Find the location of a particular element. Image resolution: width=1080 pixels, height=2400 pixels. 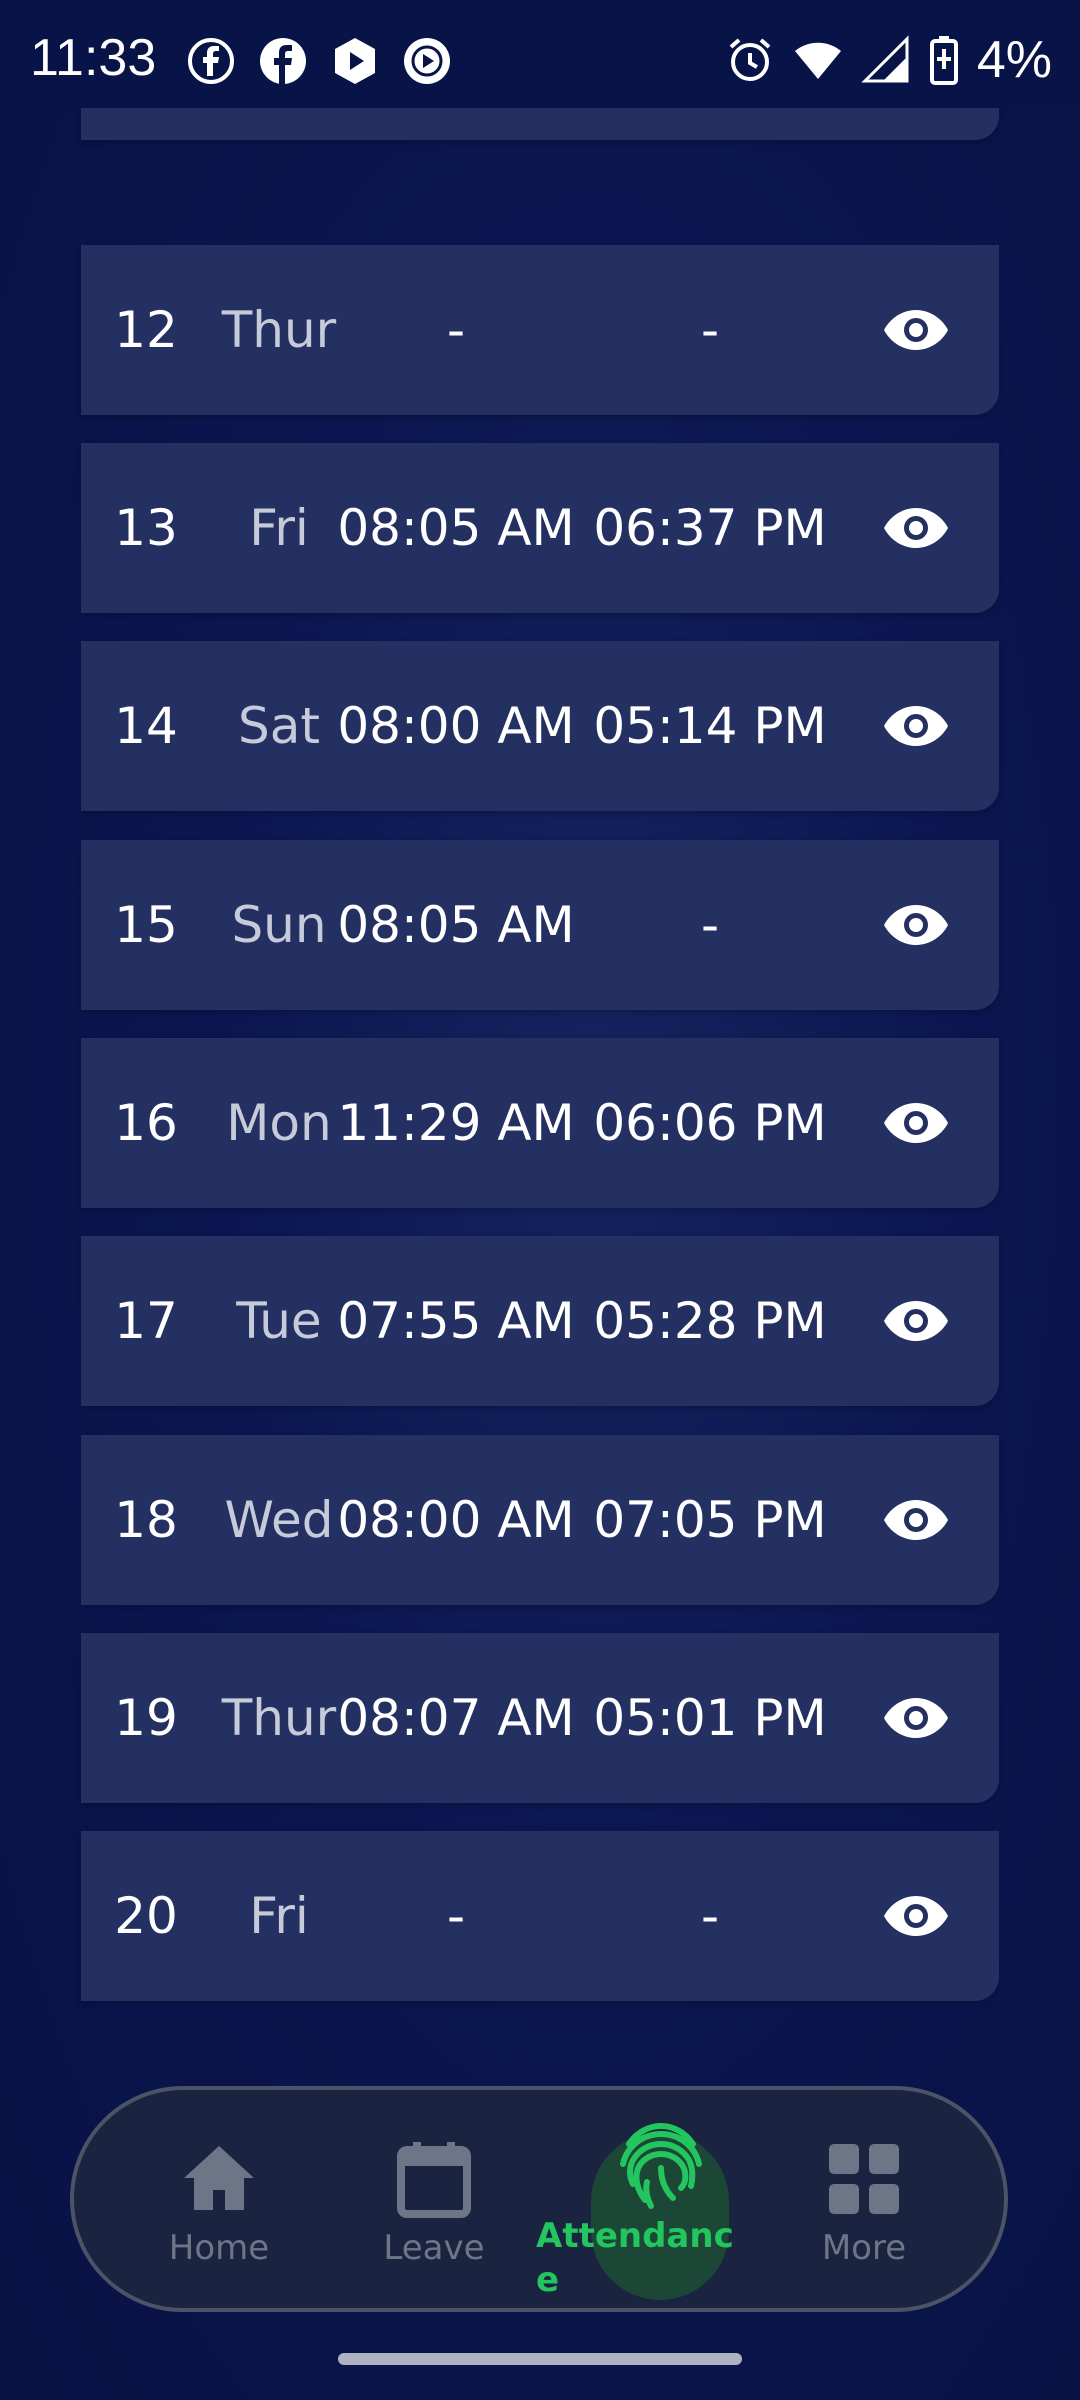

nav-label: More is located at coordinates (864, 2248).